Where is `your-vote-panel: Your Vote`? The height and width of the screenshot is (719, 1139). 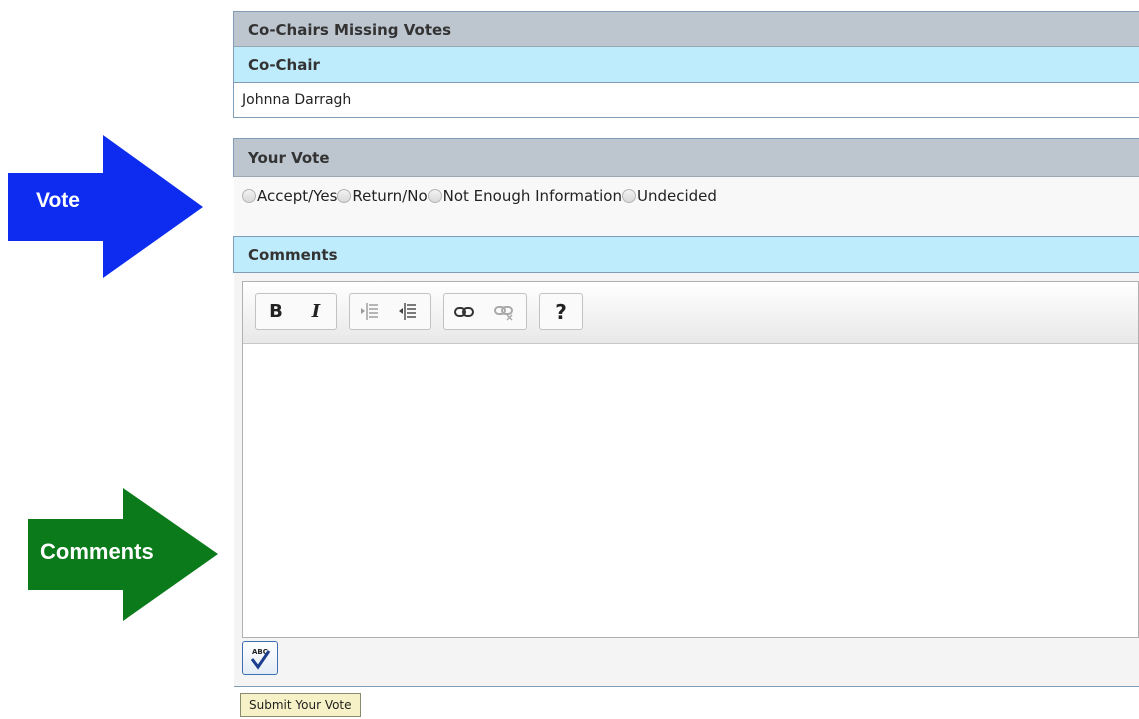 your-vote-panel: Your Vote is located at coordinates (686, 157).